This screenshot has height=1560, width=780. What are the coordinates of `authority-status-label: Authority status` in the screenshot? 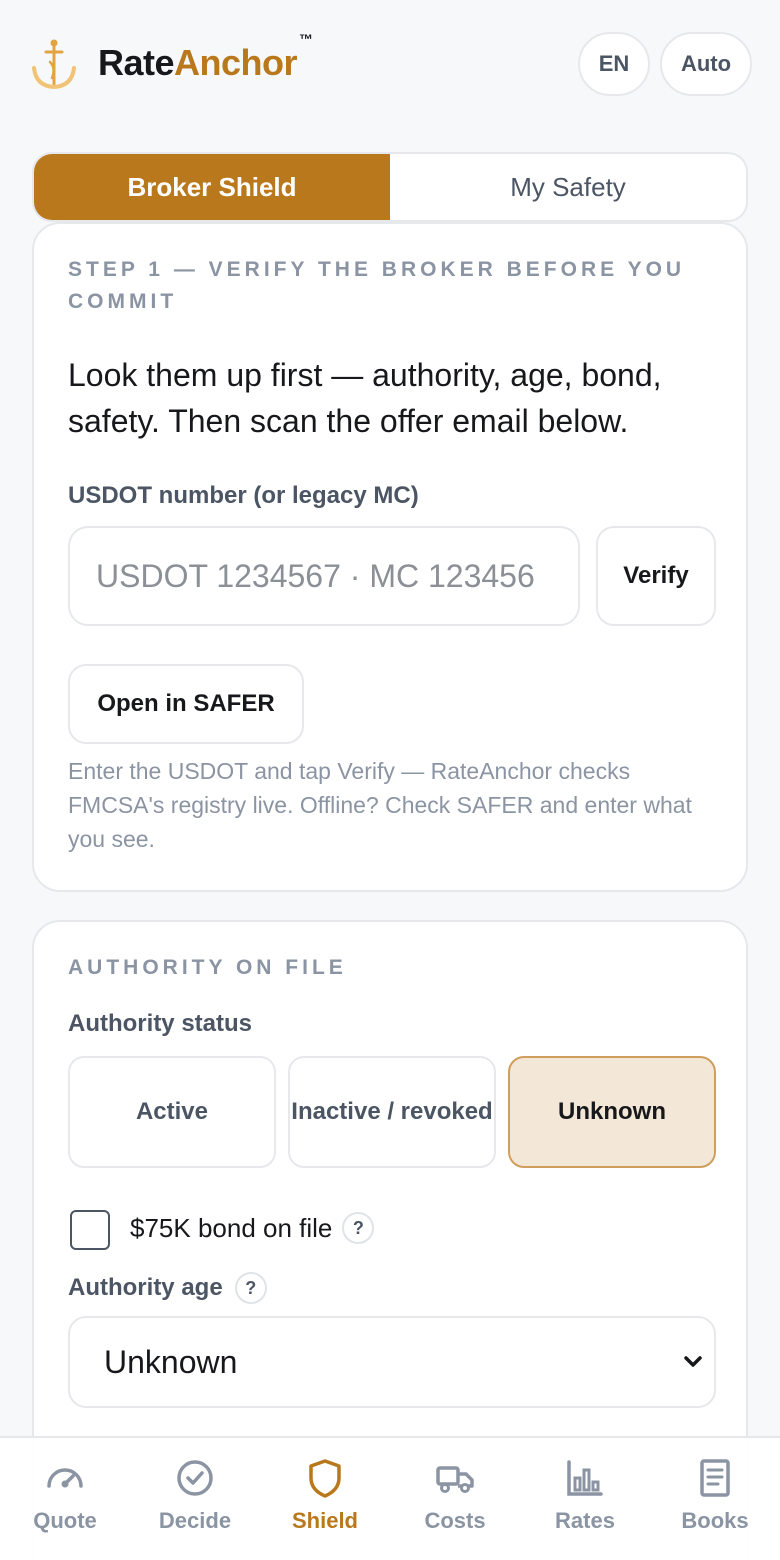 It's located at (160, 1023).